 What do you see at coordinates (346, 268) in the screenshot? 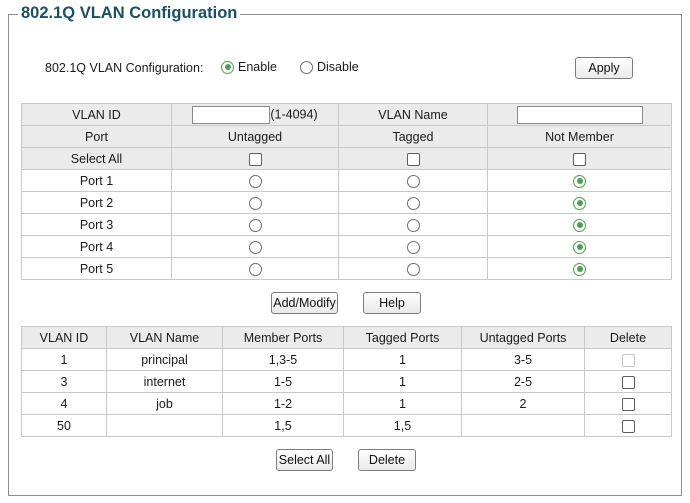
I see `port-row: Port 5` at bounding box center [346, 268].